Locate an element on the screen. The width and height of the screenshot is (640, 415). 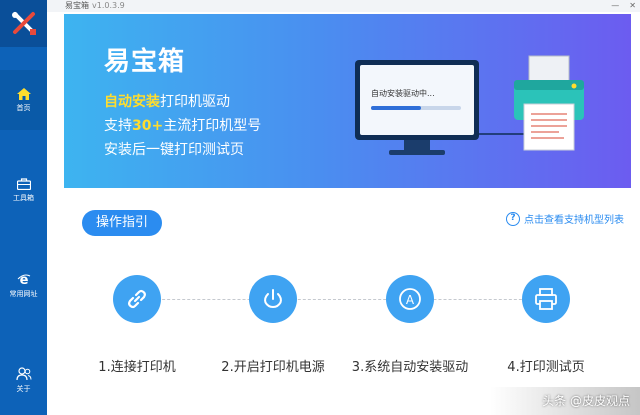
sidebar-item-home: 首页 is located at coordinates (23, 100).